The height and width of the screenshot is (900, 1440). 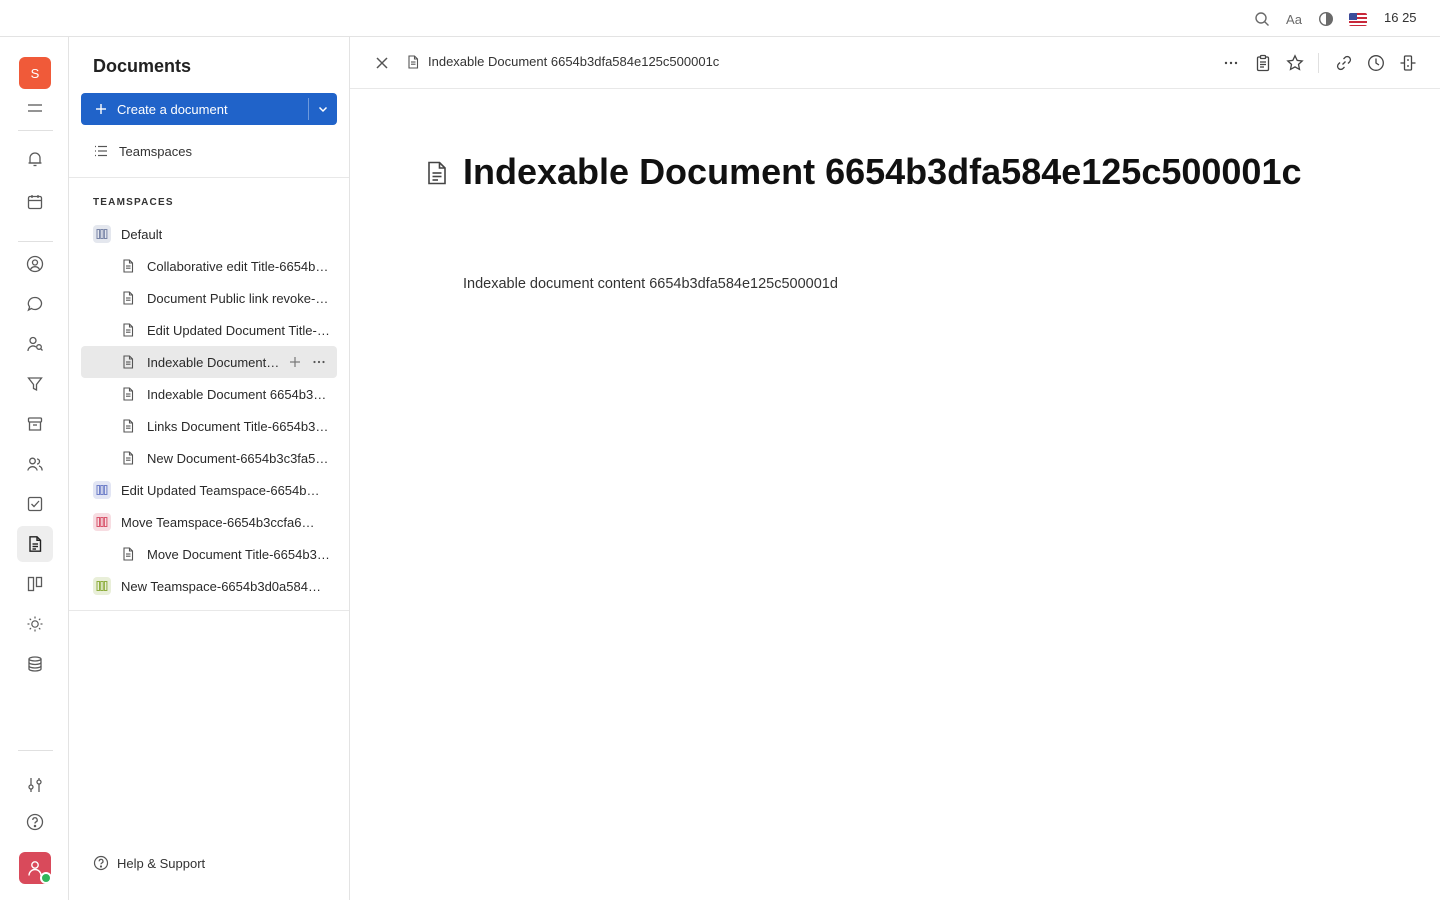 I want to click on header-divider, so click(x=1318, y=63).